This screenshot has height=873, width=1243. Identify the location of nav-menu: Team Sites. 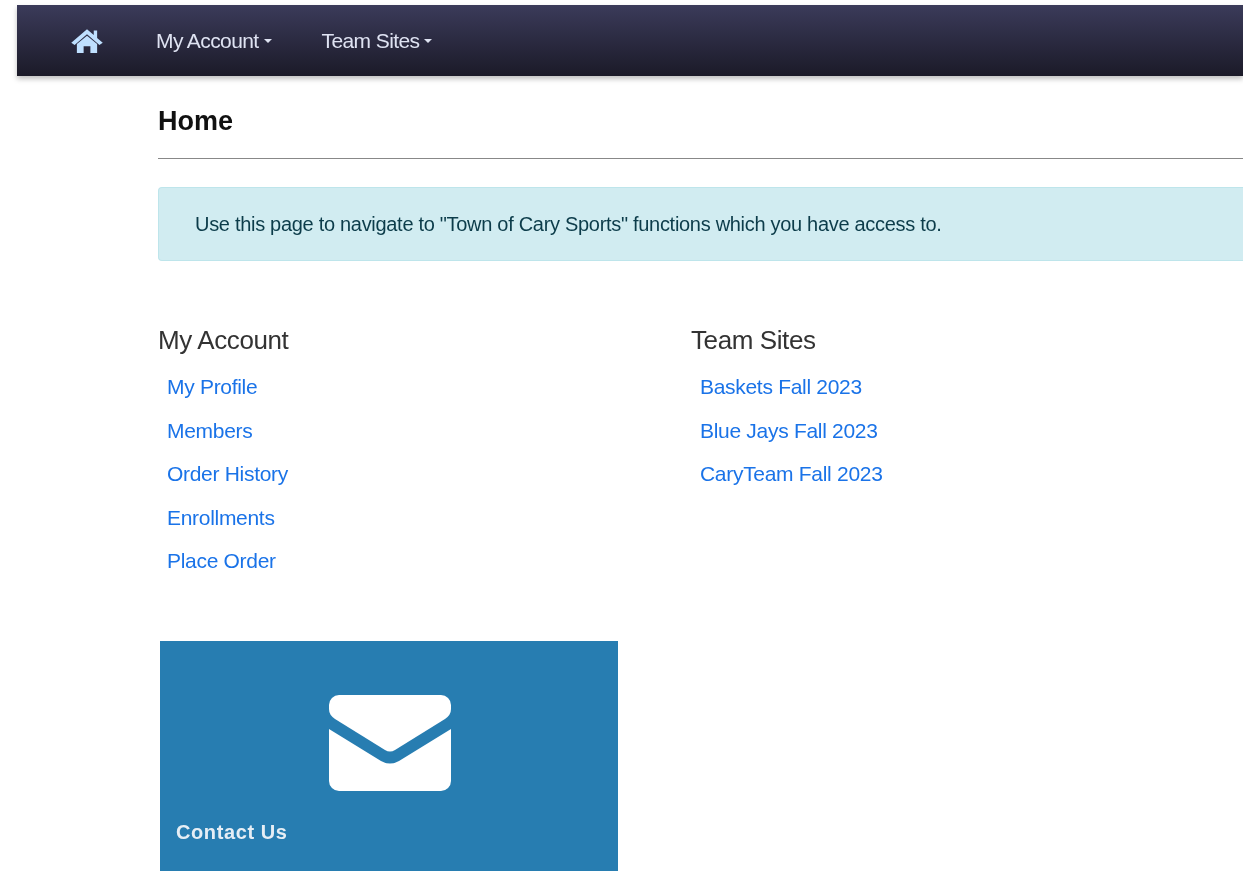
(377, 40).